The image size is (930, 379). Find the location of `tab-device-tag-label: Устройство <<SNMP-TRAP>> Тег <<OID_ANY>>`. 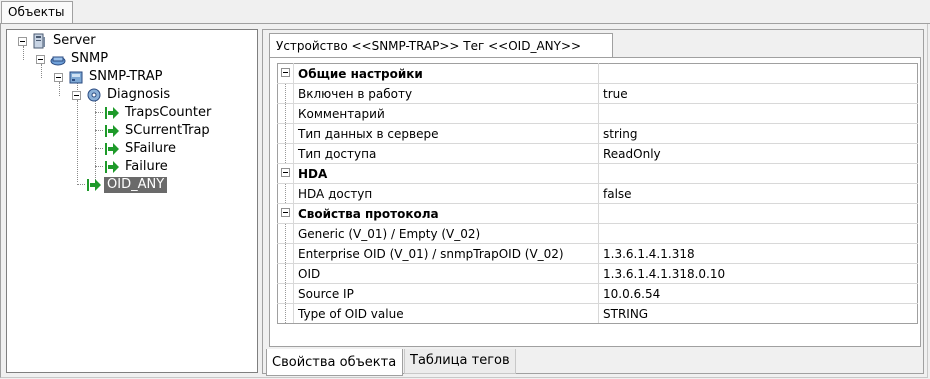

tab-device-tag-label: Устройство <<SNMP-TRAP>> Тег <<OID_ANY>> is located at coordinates (429, 46).